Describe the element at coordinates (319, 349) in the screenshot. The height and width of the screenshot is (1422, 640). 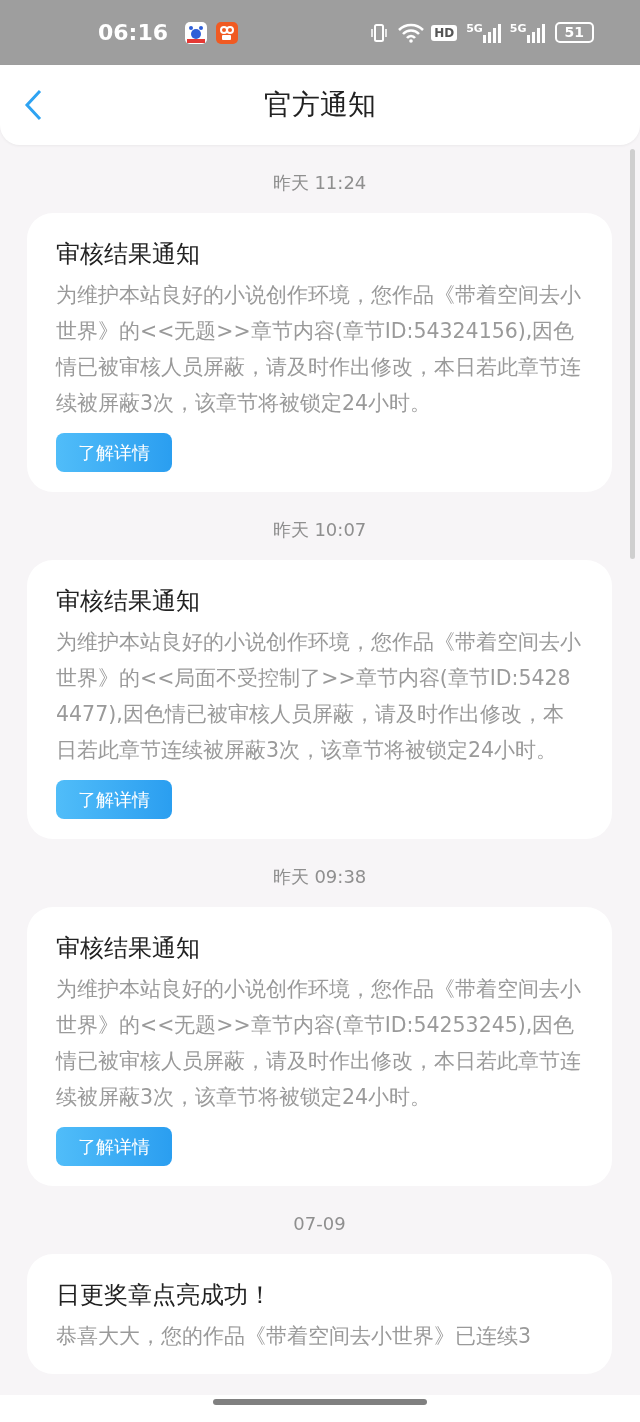
I see `notification-body: 为维护本站良好的小说创作环境，您作品《带着空间去小世界》的<<无题>>章节内容(章节ID:54324156),因色情已被审核人员屏蔽，请及时作出修改，本日若此章节连续被屏蔽3次，该章节将被锁定24小时。` at that location.